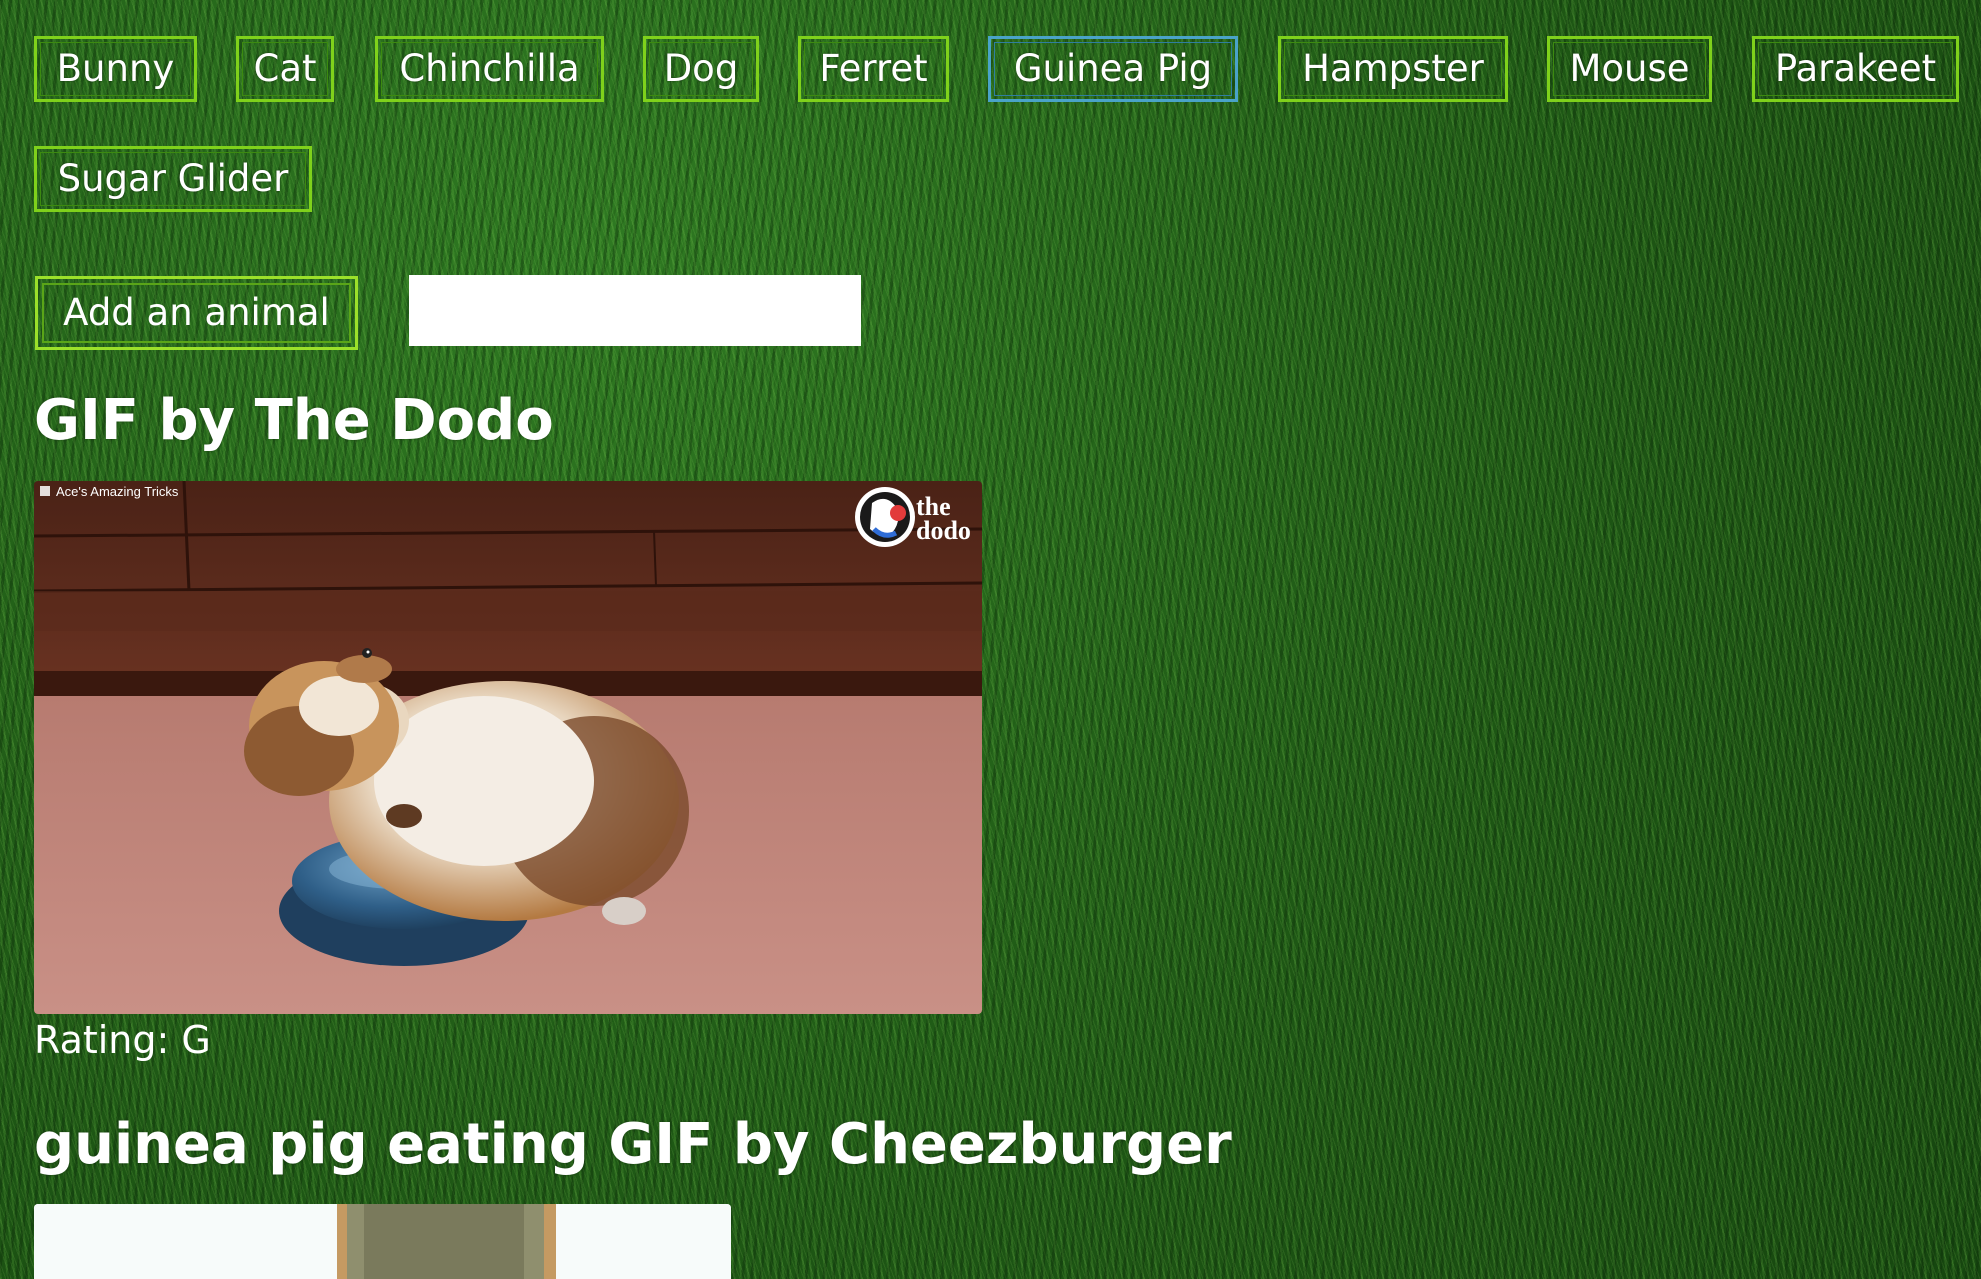 The width and height of the screenshot is (1981, 1279). Describe the element at coordinates (633, 1144) in the screenshot. I see `gif-title-2: guinea pig eating GIF by Cheezburger` at that location.